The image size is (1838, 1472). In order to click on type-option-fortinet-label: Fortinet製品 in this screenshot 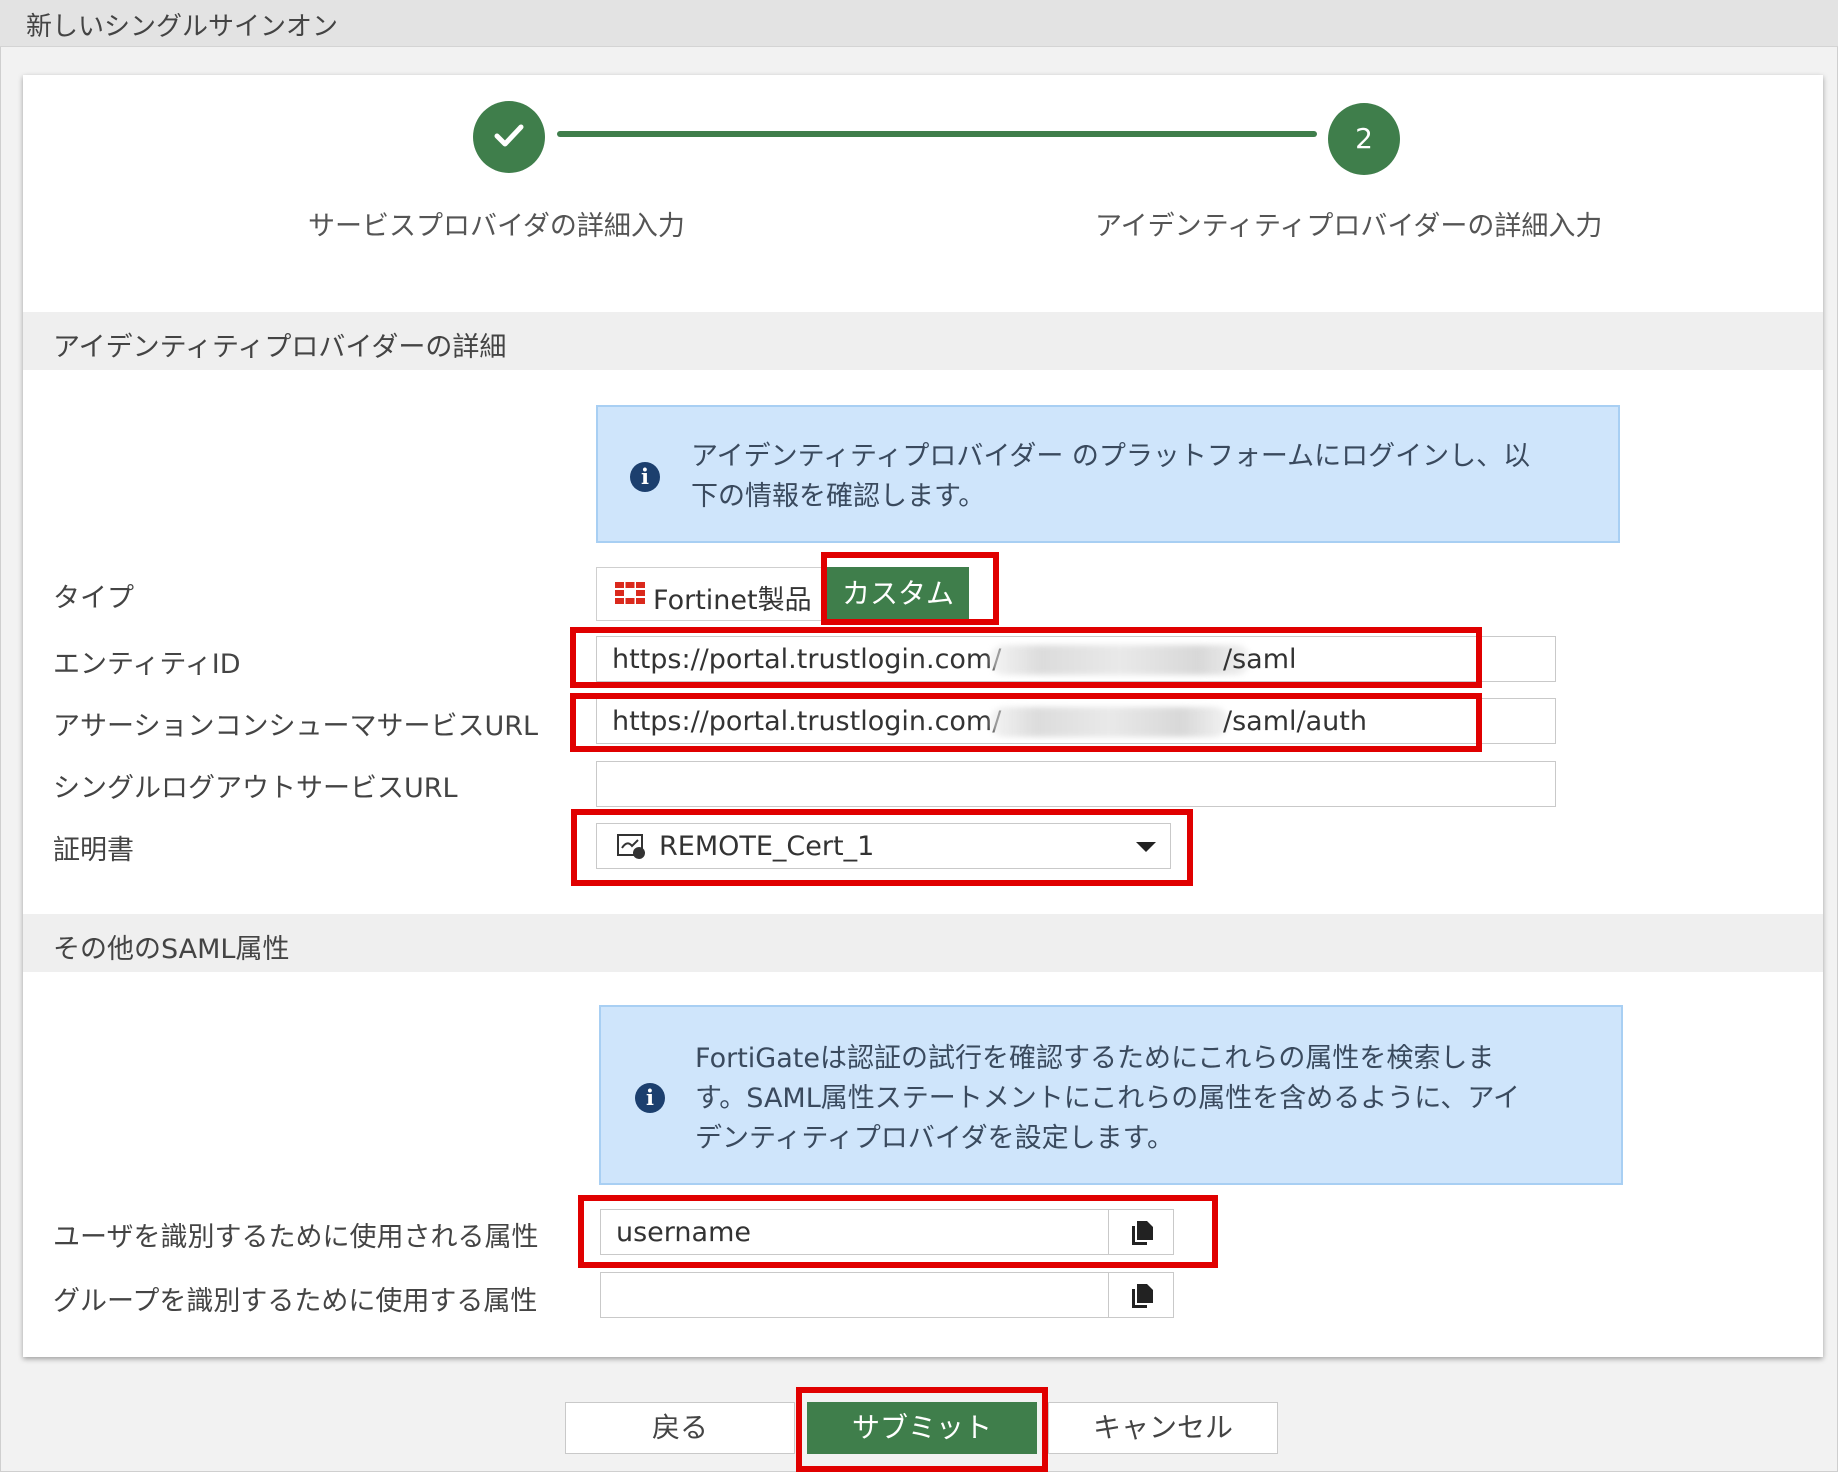, I will do `click(732, 600)`.